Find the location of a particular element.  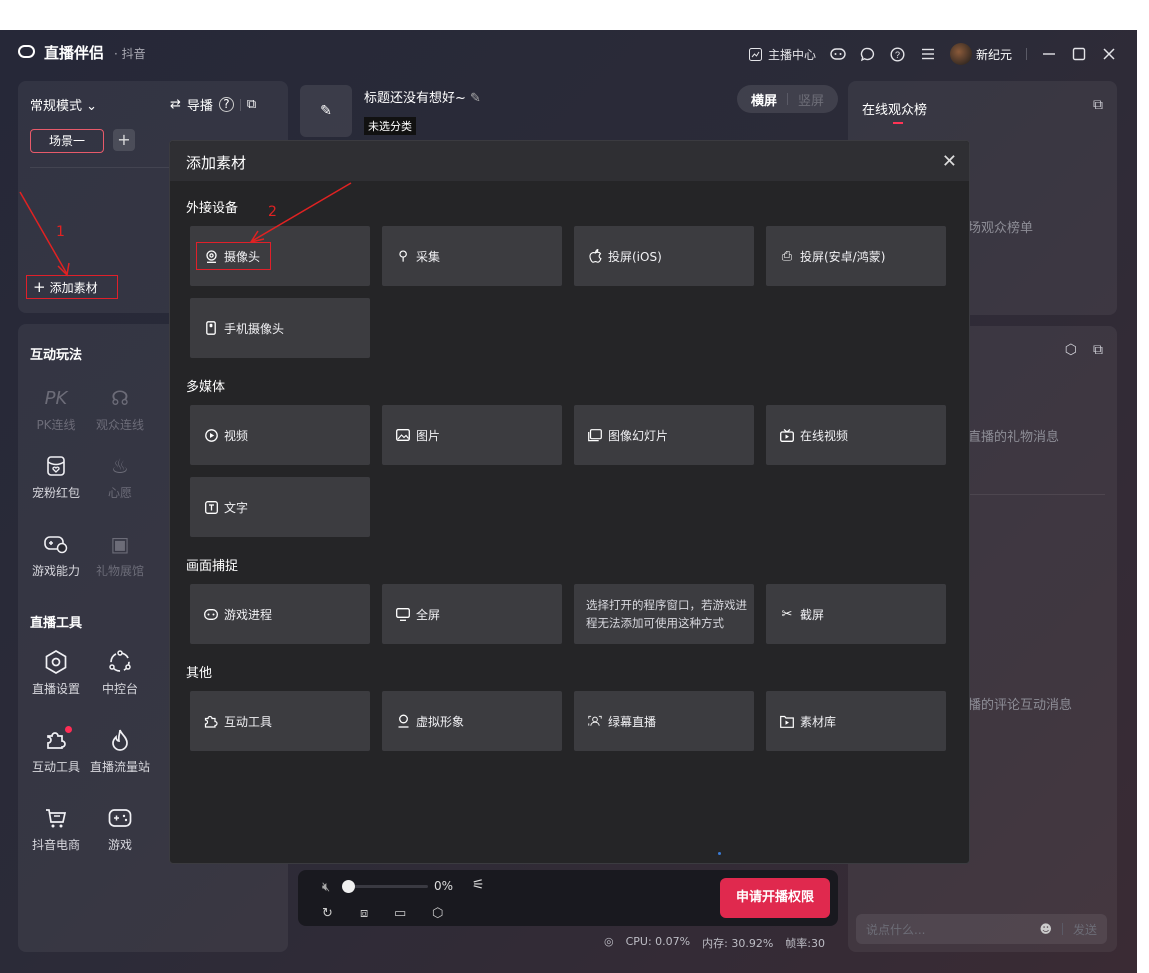

scene-tab: 场景一 is located at coordinates (67, 141).